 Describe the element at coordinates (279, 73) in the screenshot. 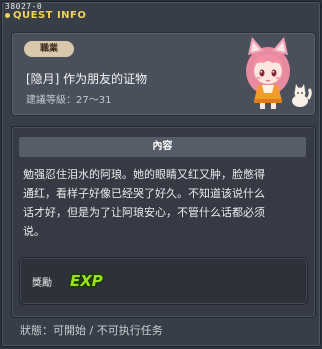

I see `fox-girl-npc-icon` at that location.